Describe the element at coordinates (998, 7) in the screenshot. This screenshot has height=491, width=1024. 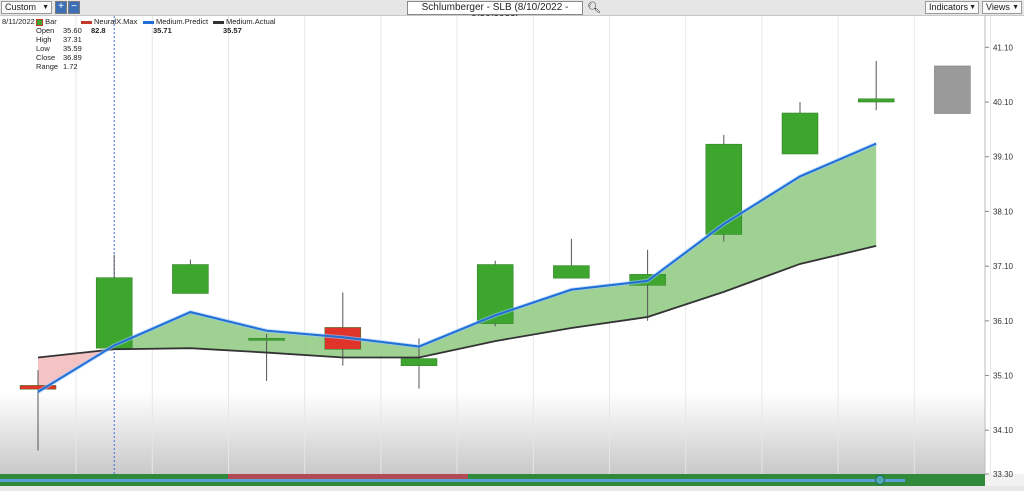
I see `views-label: Views` at that location.